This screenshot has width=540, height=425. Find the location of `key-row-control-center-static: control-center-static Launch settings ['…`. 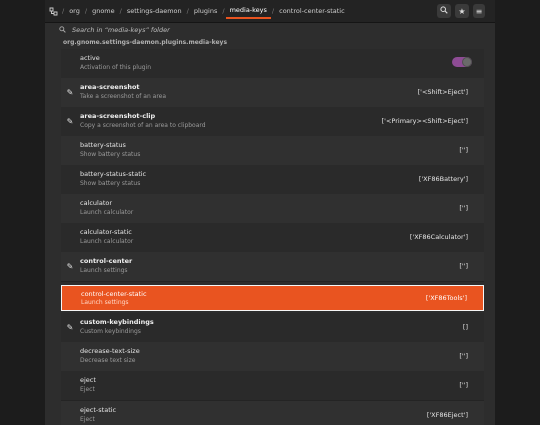

key-row-control-center-static: control-center-static Launch settings ['… is located at coordinates (272, 298).